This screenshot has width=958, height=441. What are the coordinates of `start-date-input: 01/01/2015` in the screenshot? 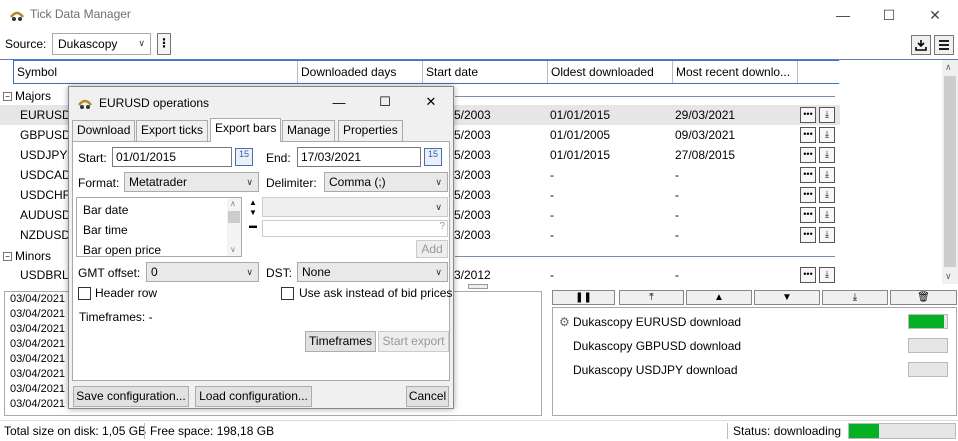 It's located at (172, 157).